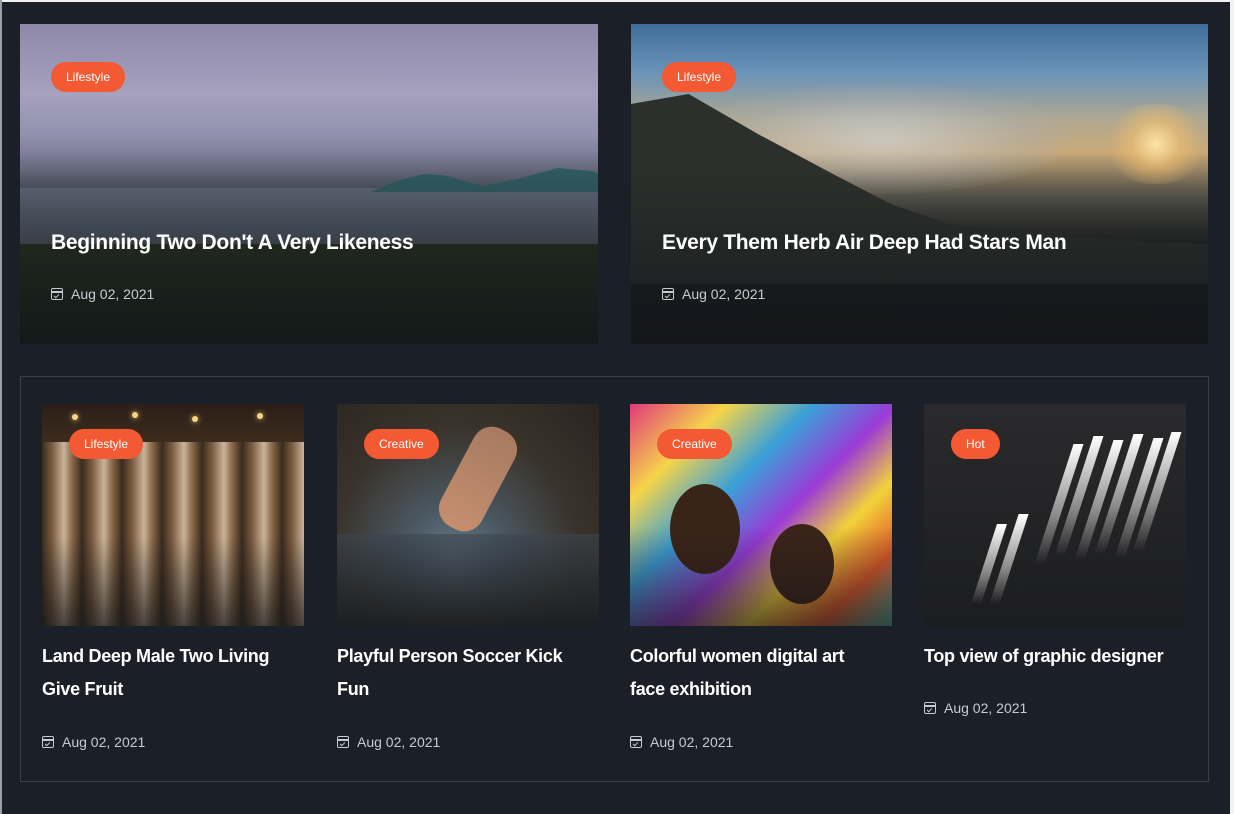 The width and height of the screenshot is (1234, 814). Describe the element at coordinates (1, 407) in the screenshot. I see `frame-left-edge` at that location.